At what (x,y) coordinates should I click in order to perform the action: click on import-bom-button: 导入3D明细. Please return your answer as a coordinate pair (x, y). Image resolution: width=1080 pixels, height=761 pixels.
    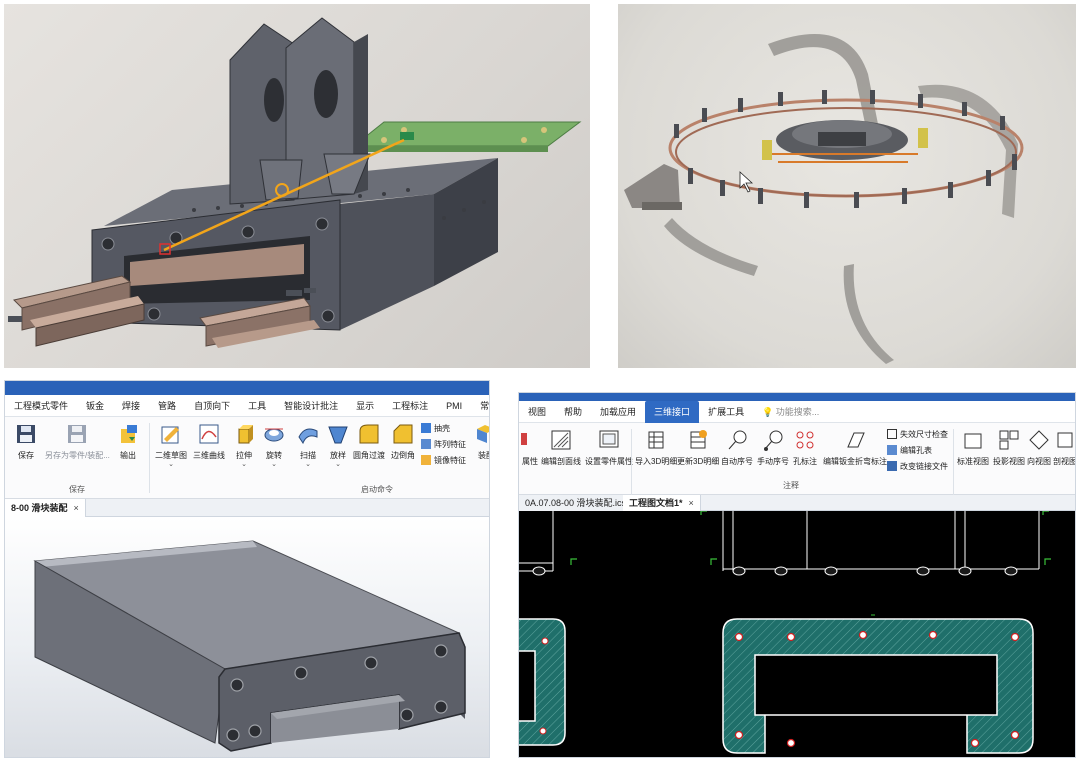
    Looking at the image, I should click on (656, 448).